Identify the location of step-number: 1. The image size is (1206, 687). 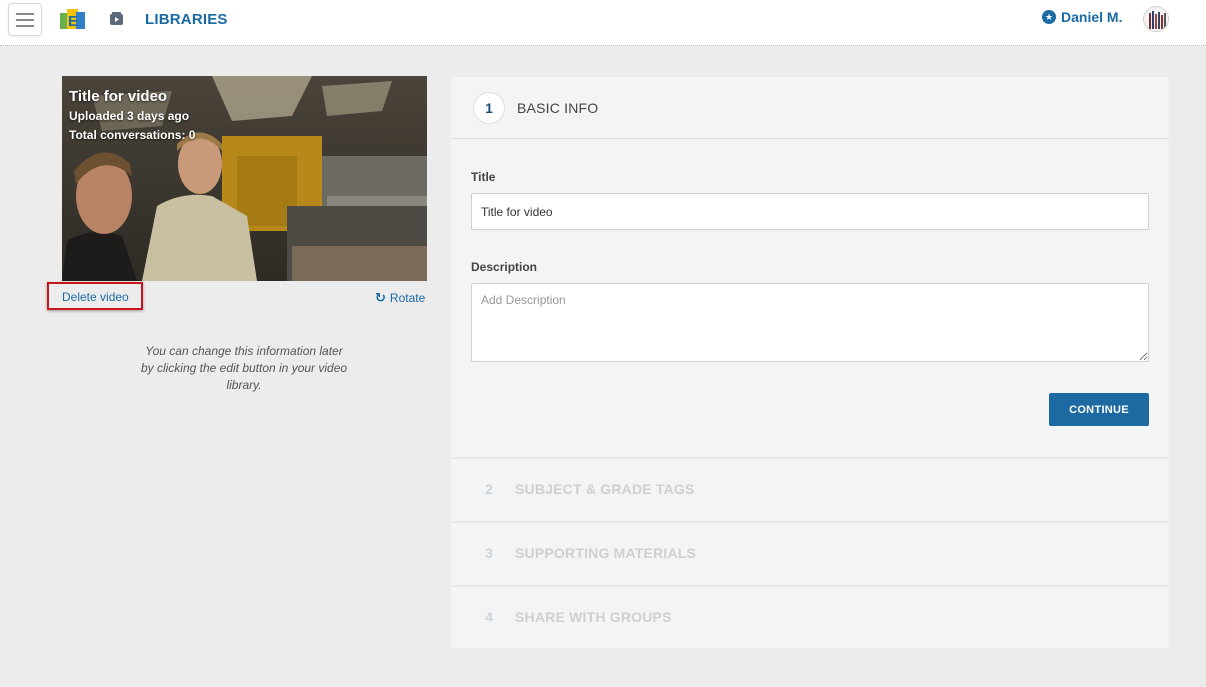
(489, 107).